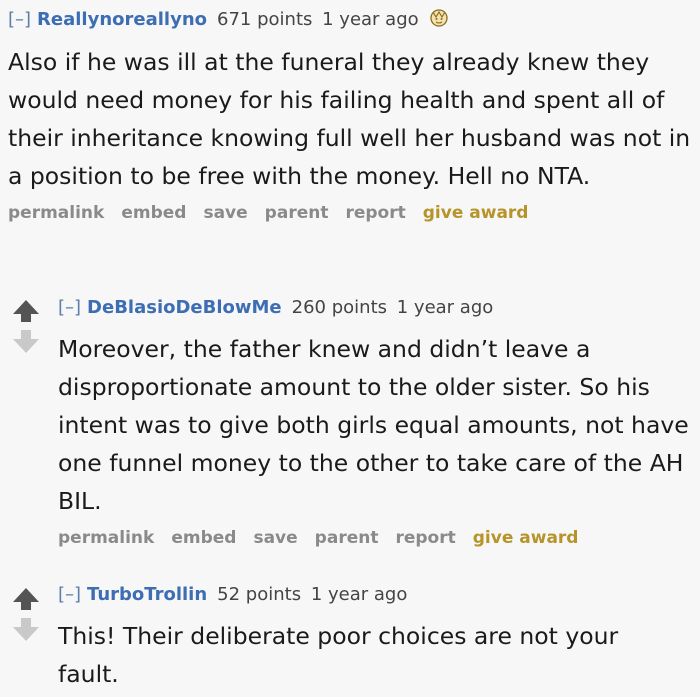 Image resolution: width=700 pixels, height=697 pixels. I want to click on comment-score: 260 points, so click(339, 307).